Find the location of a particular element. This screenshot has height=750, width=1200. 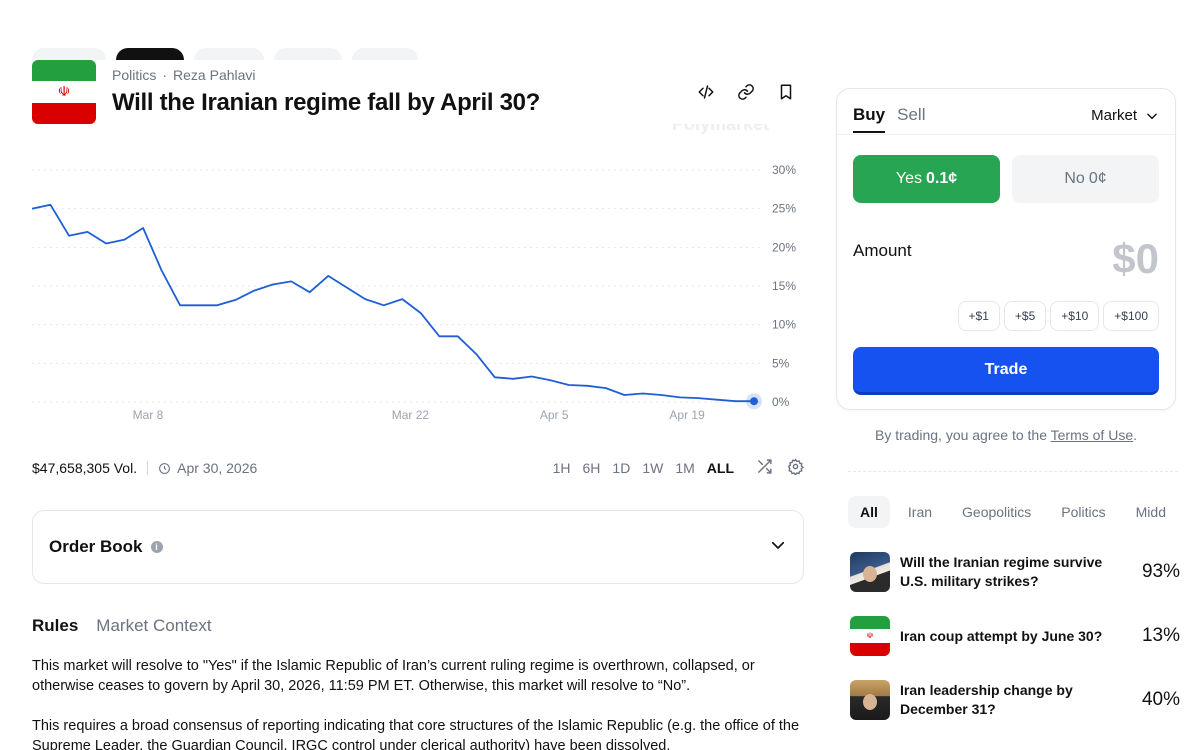

emblem-icon: ☫ is located at coordinates (64, 92).